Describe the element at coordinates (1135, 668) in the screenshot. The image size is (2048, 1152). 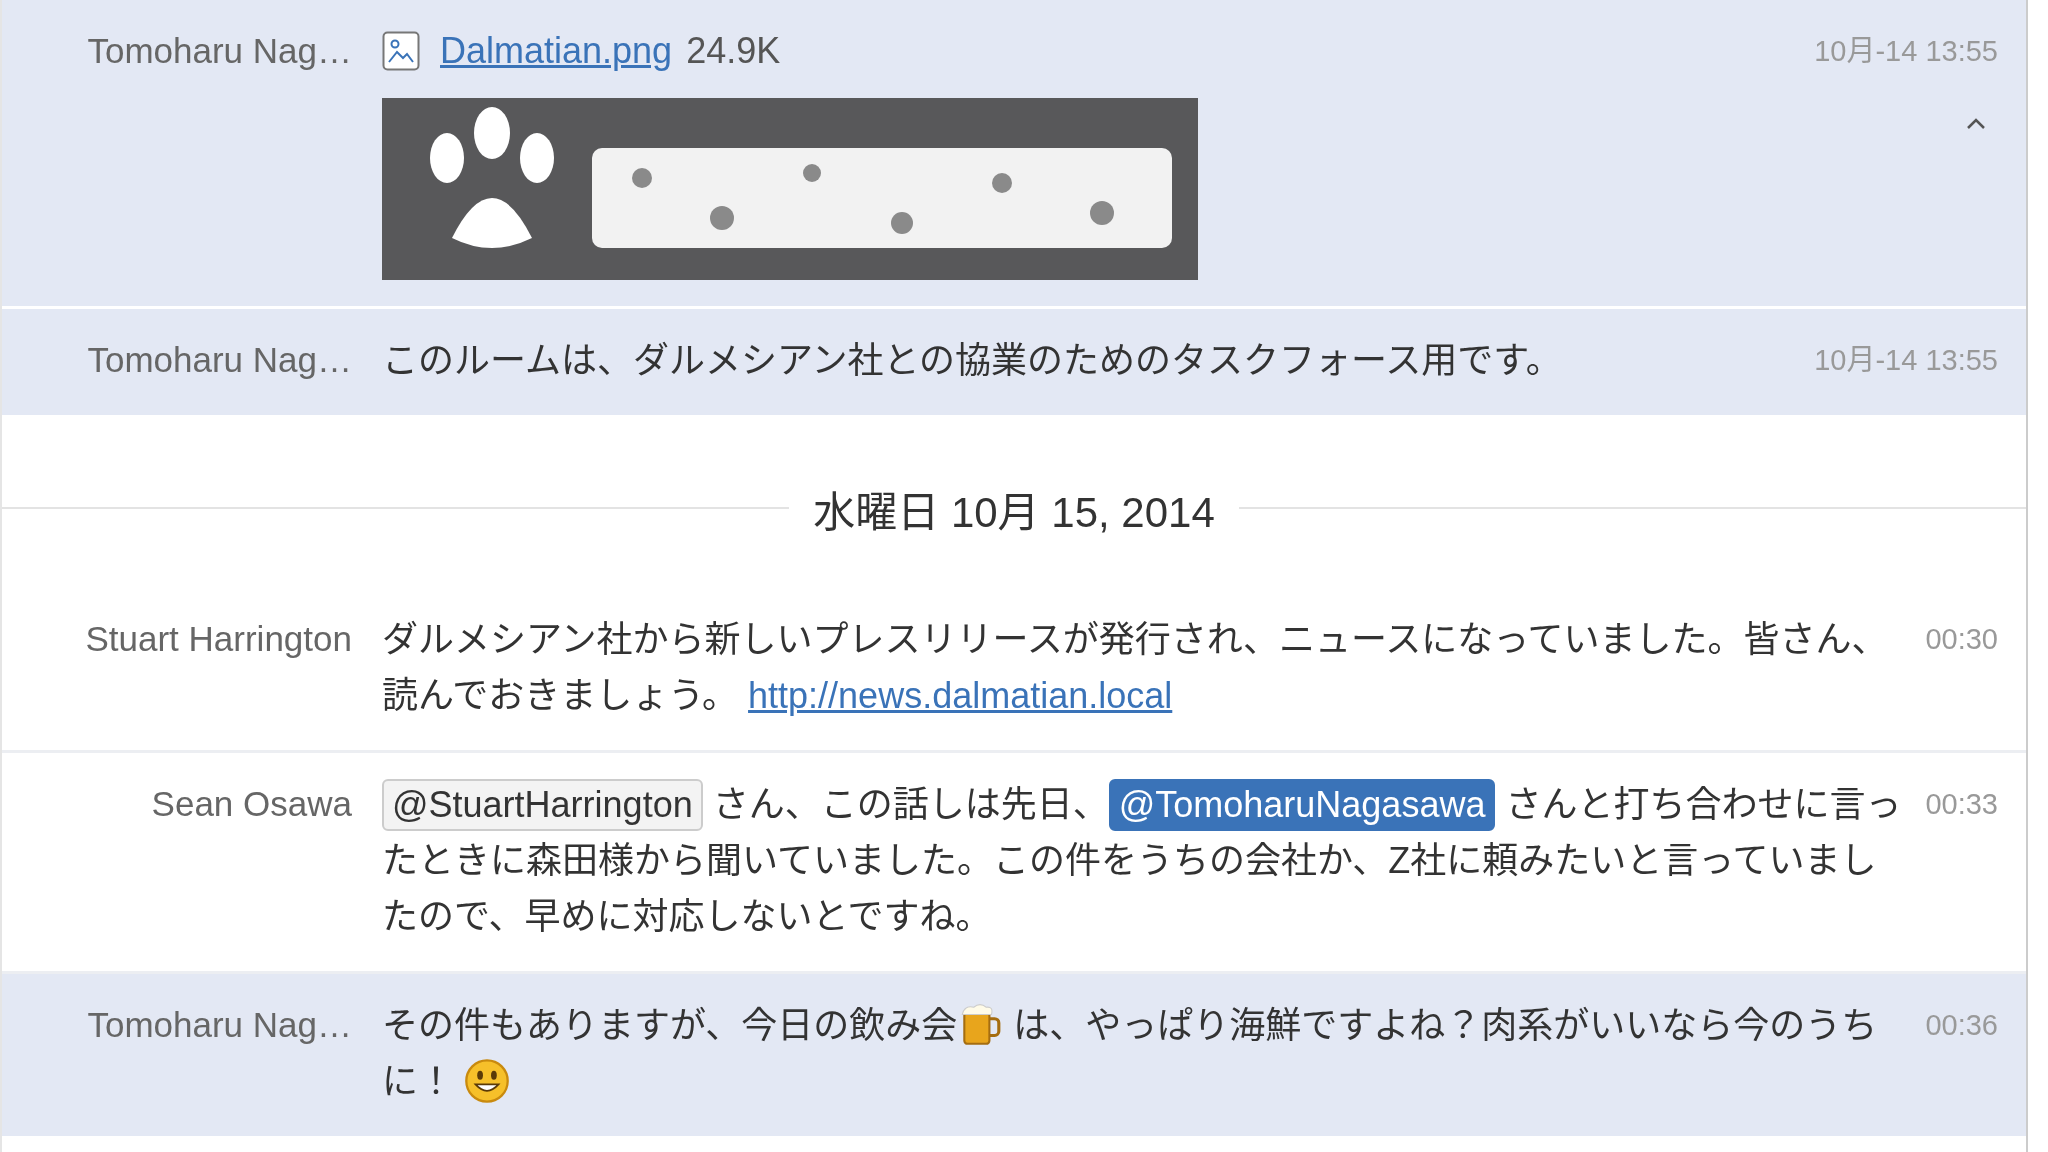
I see `message-text: ダルメシアン社から新しいプレスリリースが発行され、ニュースになっていました。皆さん、読んでおきましょう。 http://news.dalmatian.local` at that location.